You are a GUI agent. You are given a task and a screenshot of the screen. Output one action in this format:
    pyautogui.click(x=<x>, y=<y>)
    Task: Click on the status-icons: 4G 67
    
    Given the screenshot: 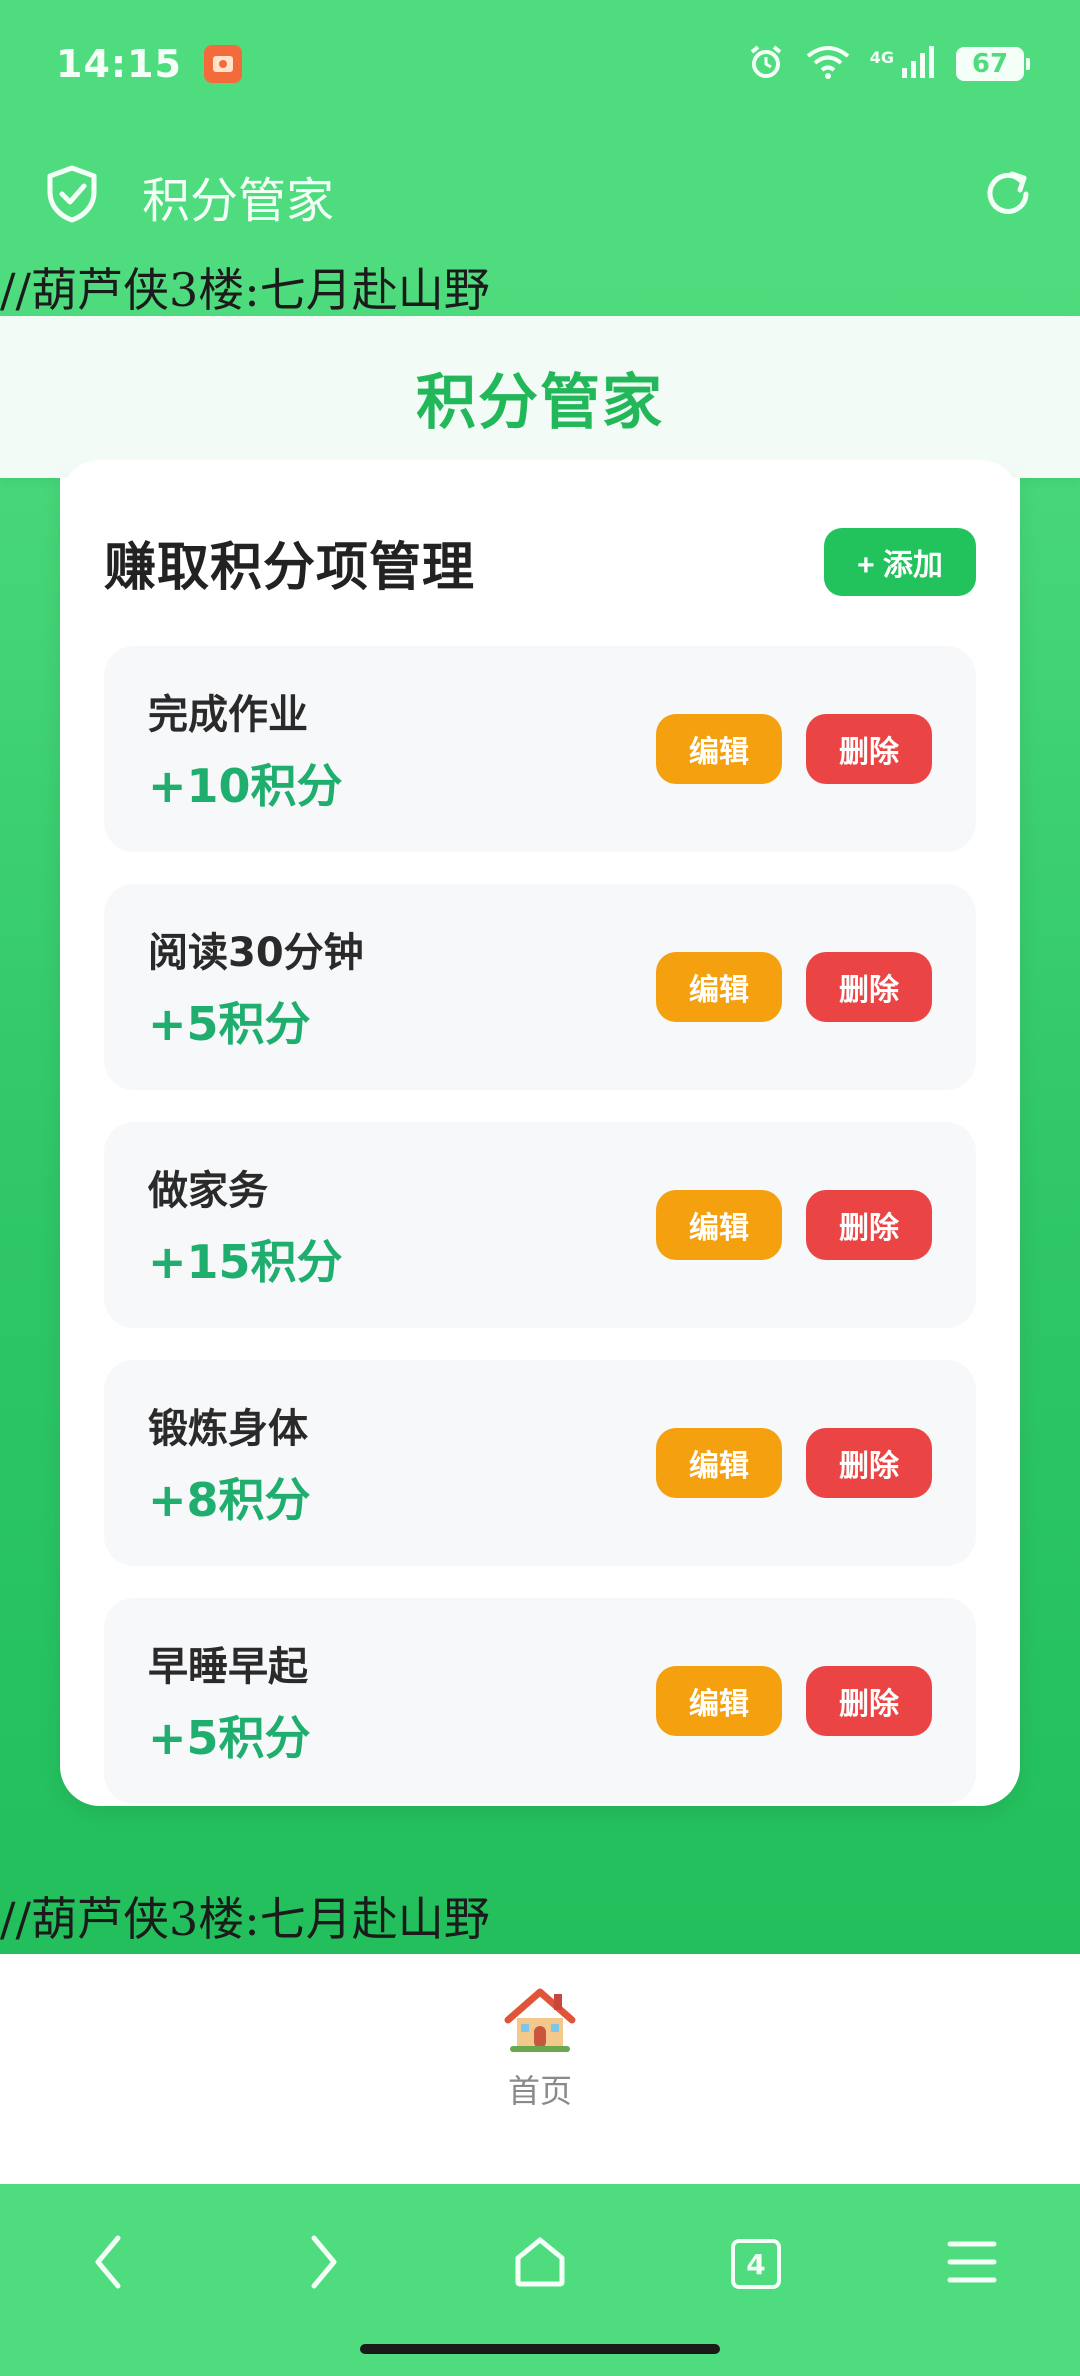 What is the action you would take?
    pyautogui.click(x=888, y=64)
    